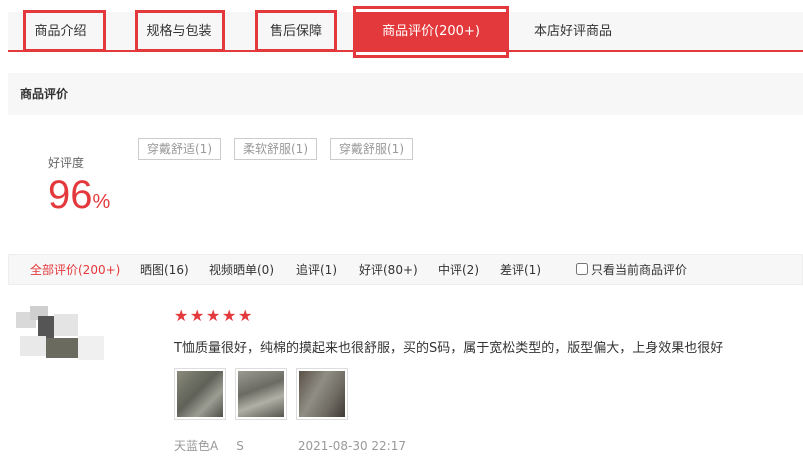 This screenshot has height=468, width=803. Describe the element at coordinates (388, 270) in the screenshot. I see `filter-positive: 好评(80+)` at that location.